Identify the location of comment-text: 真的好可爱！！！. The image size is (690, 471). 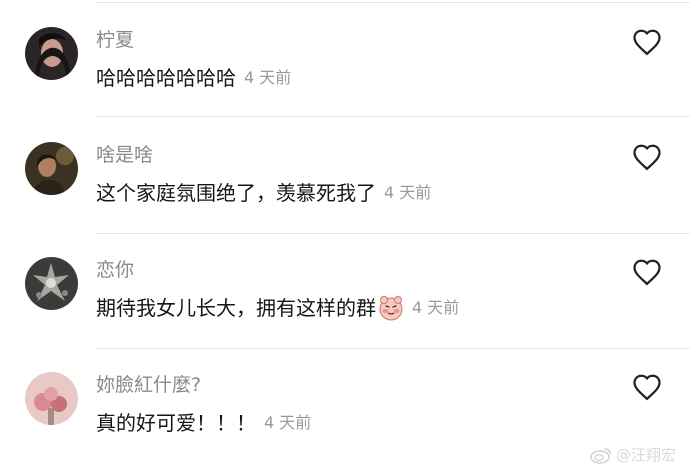
(176, 423).